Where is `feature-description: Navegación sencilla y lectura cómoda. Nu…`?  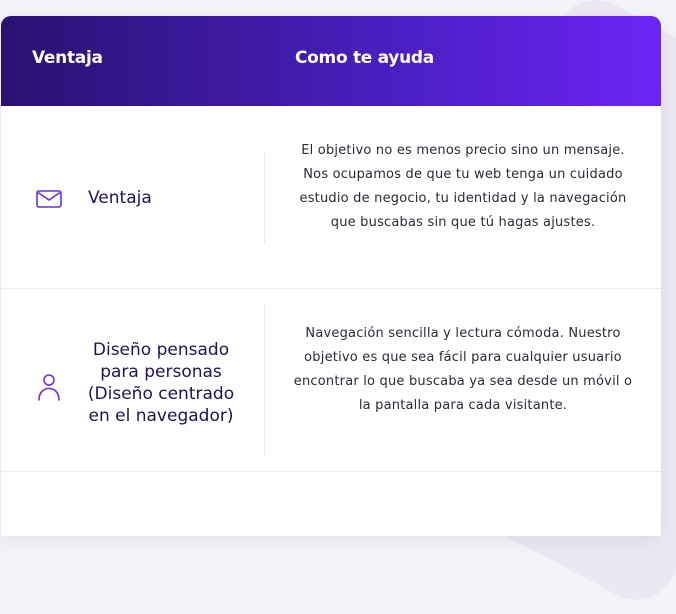
feature-description: Navegación sencilla y lectura cómoda. Nu… is located at coordinates (463, 369).